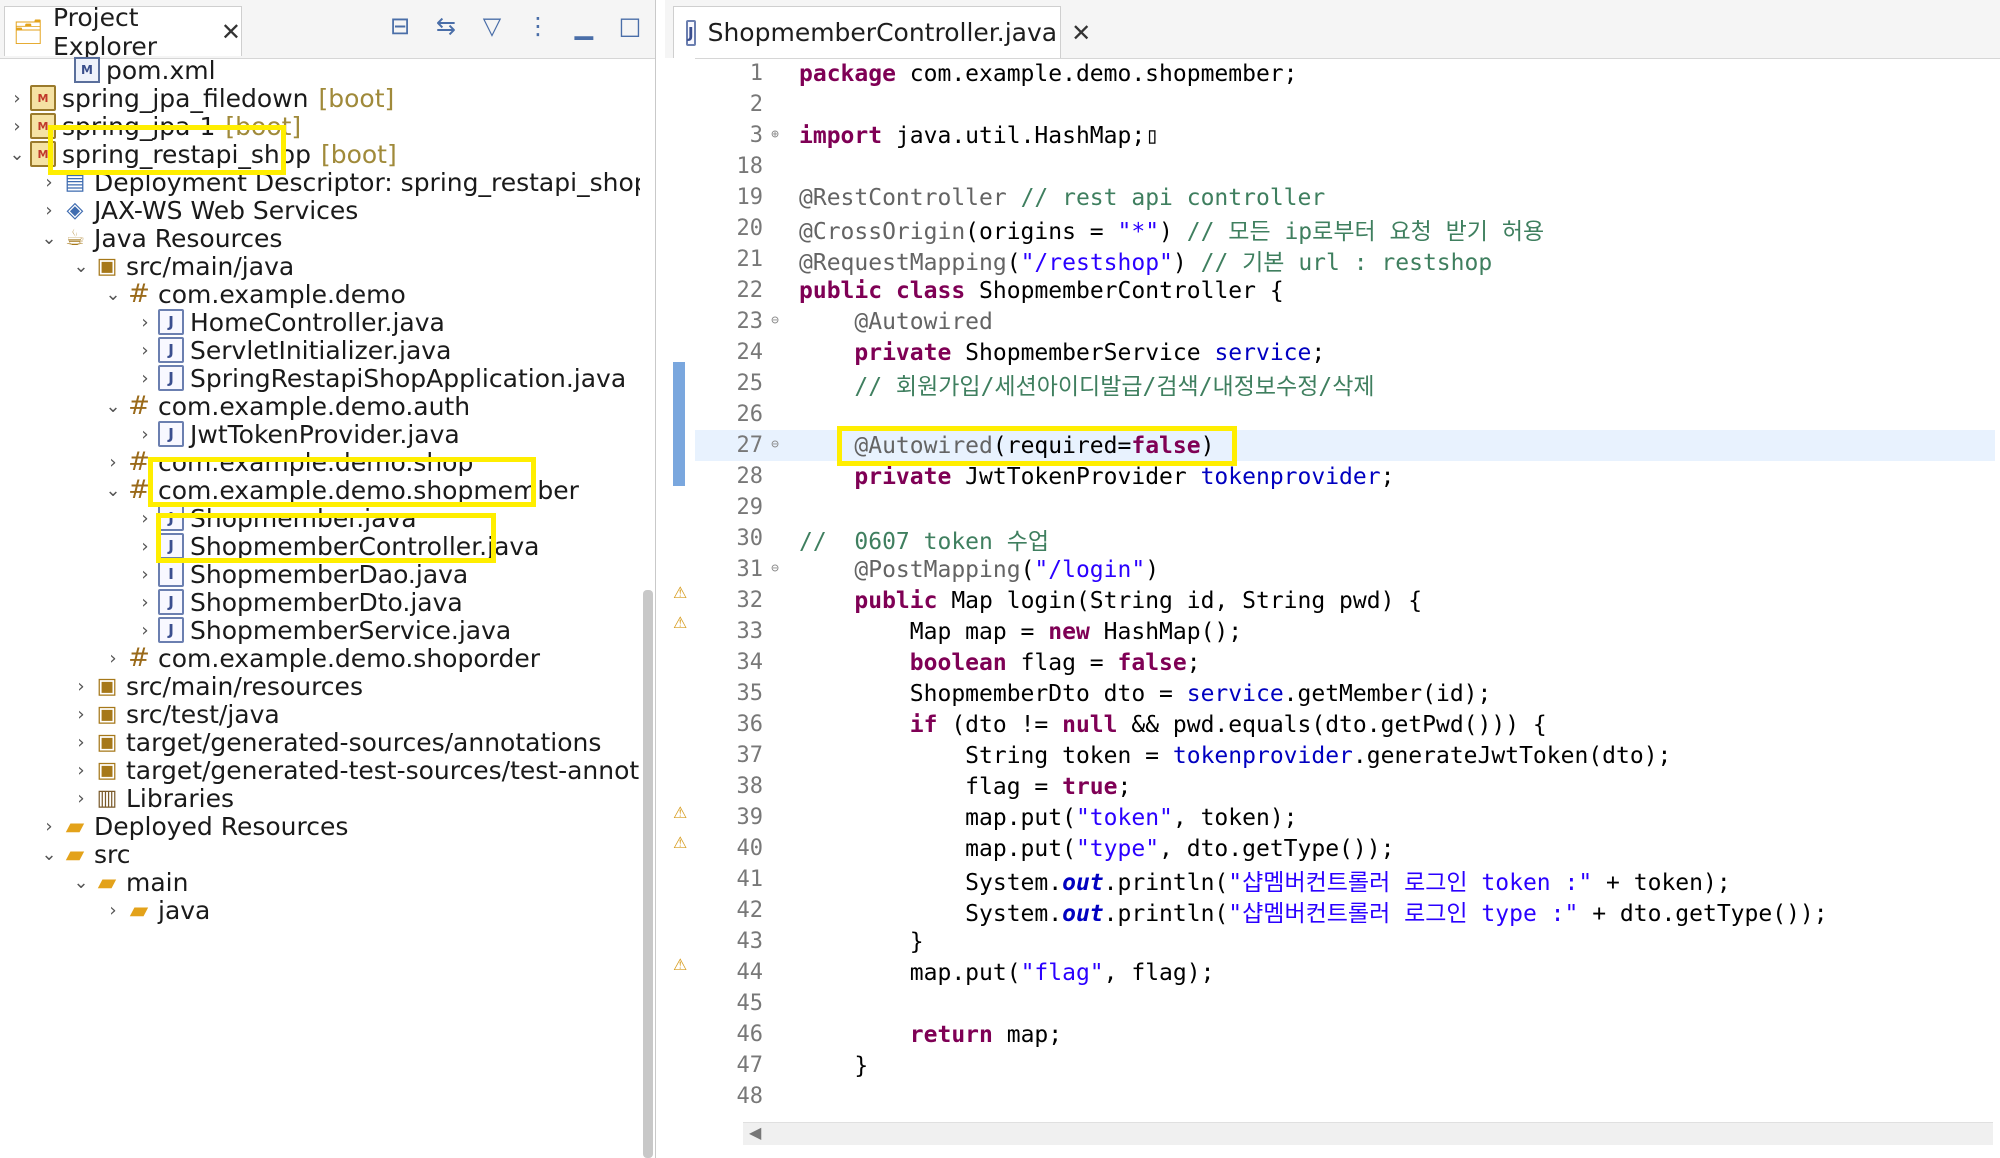 The width and height of the screenshot is (2000, 1158). What do you see at coordinates (1345, 662) in the screenshot?
I see `code-line: 34 boolean flag = false;` at bounding box center [1345, 662].